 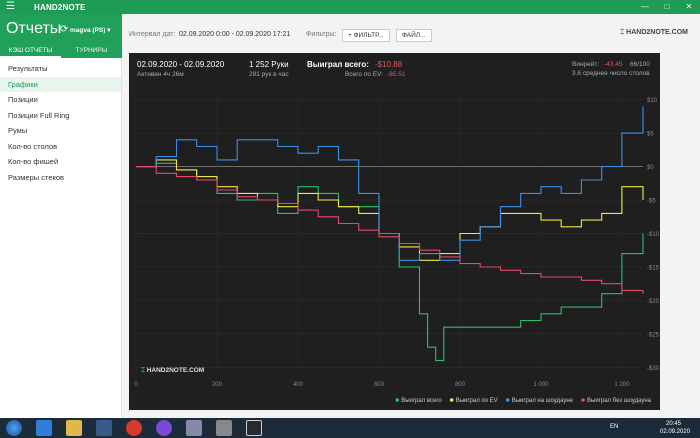 I want to click on filters-label: Фильтры:, so click(x=321, y=34).